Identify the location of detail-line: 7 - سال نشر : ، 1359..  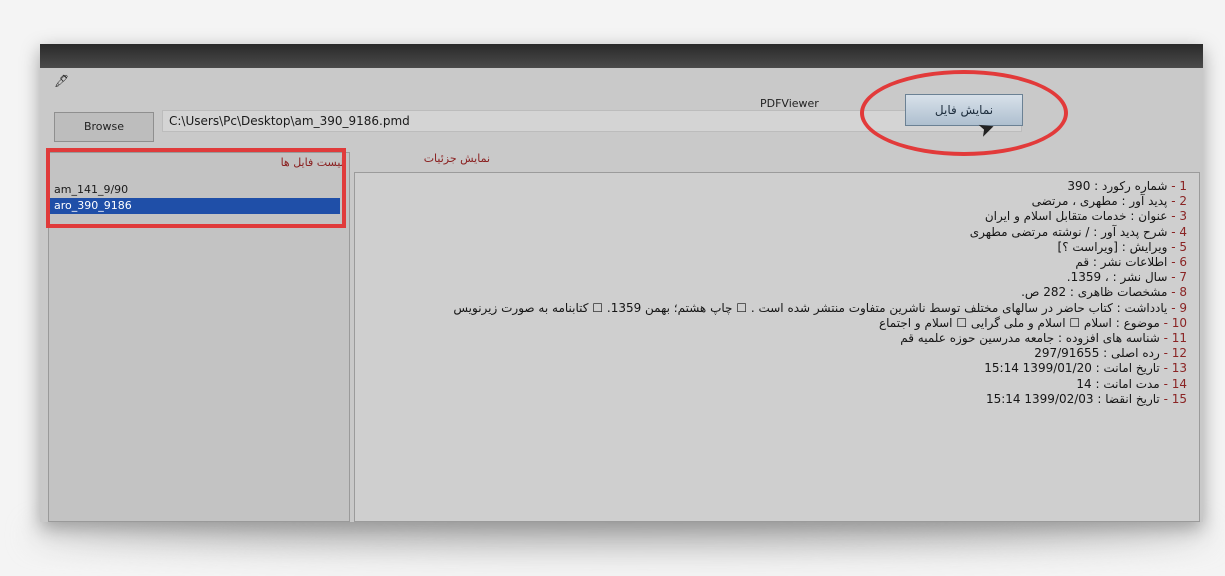
(787, 277).